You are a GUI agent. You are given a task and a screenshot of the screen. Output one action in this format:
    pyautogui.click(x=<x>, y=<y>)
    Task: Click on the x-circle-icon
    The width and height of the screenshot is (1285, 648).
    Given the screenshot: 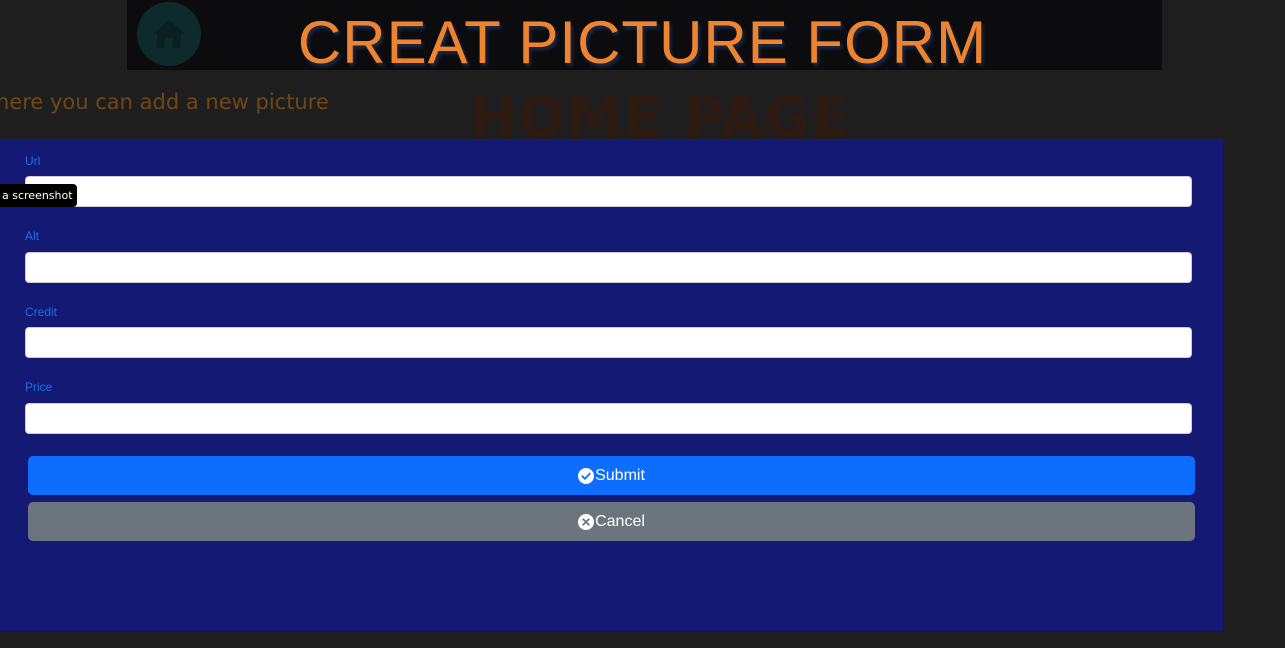 What is the action you would take?
    pyautogui.click(x=586, y=521)
    